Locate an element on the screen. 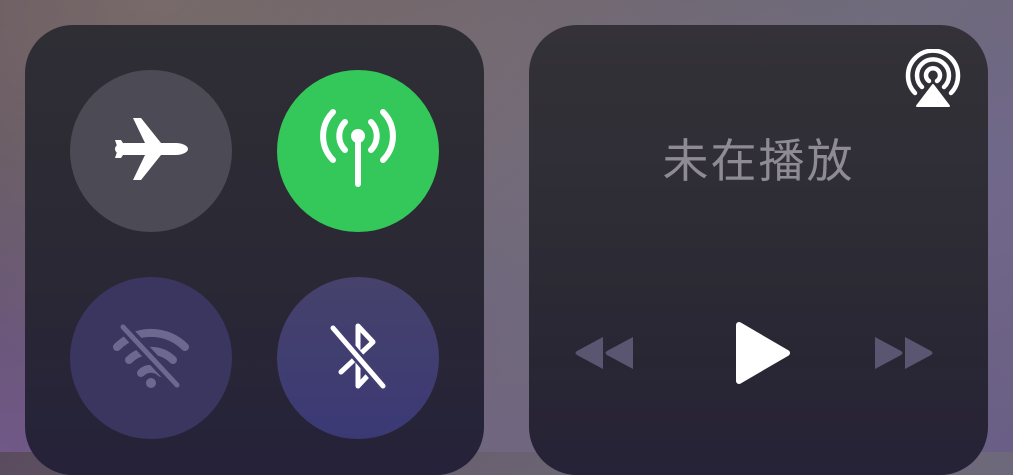 The image size is (1013, 475). antenna-icon is located at coordinates (358, 151).